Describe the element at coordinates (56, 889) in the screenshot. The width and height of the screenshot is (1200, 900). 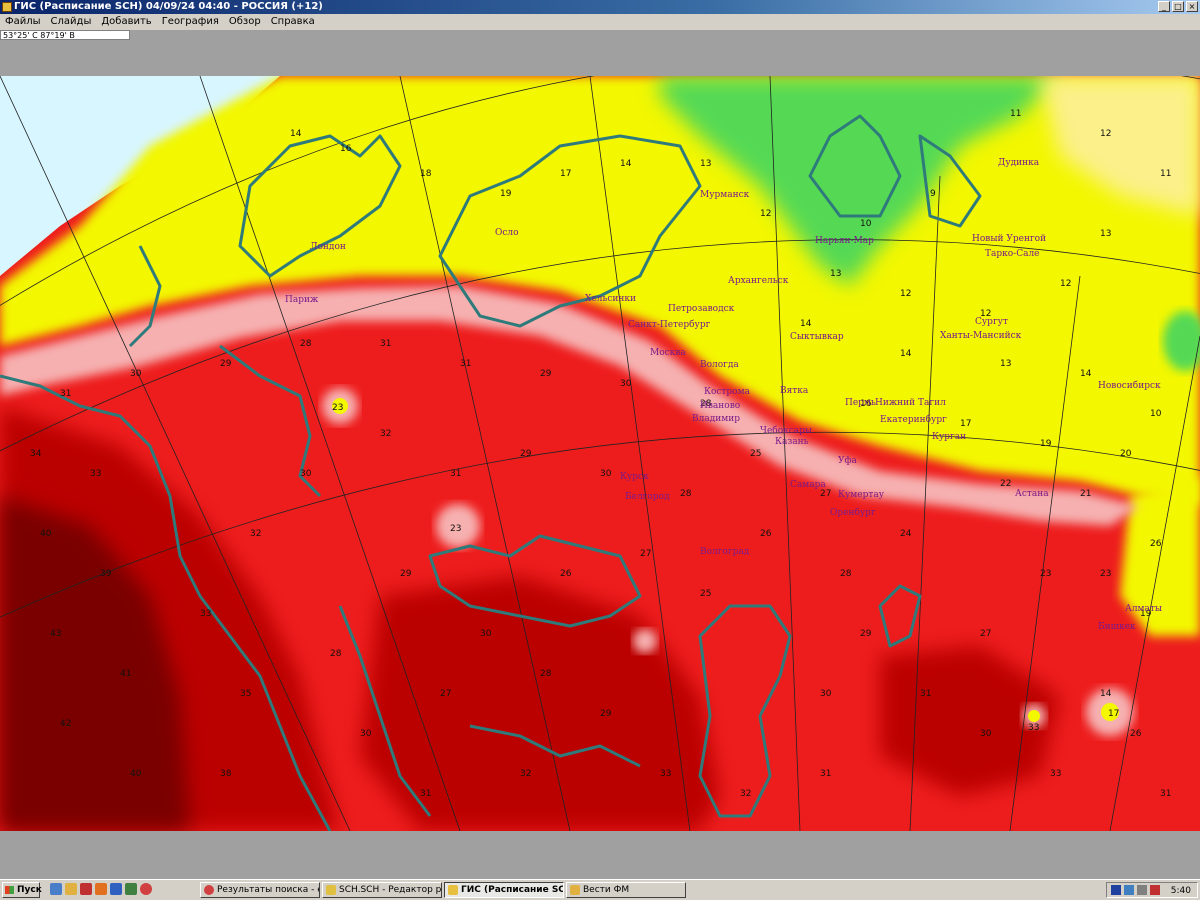
I see `ie-icon` at that location.